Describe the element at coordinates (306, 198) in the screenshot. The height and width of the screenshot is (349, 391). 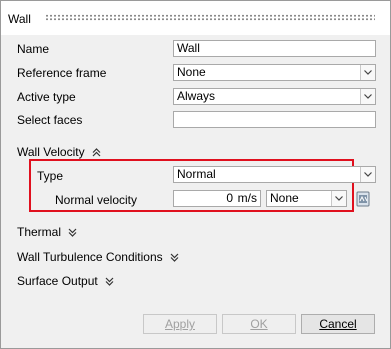
I see `expression-dropdown: None` at that location.